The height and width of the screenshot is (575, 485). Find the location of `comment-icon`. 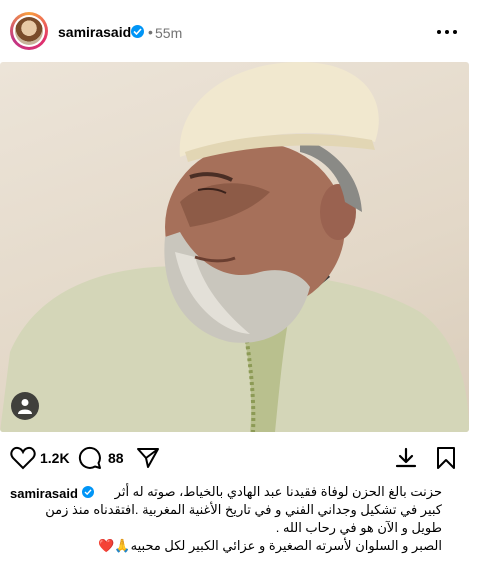

comment-icon is located at coordinates (90, 460).